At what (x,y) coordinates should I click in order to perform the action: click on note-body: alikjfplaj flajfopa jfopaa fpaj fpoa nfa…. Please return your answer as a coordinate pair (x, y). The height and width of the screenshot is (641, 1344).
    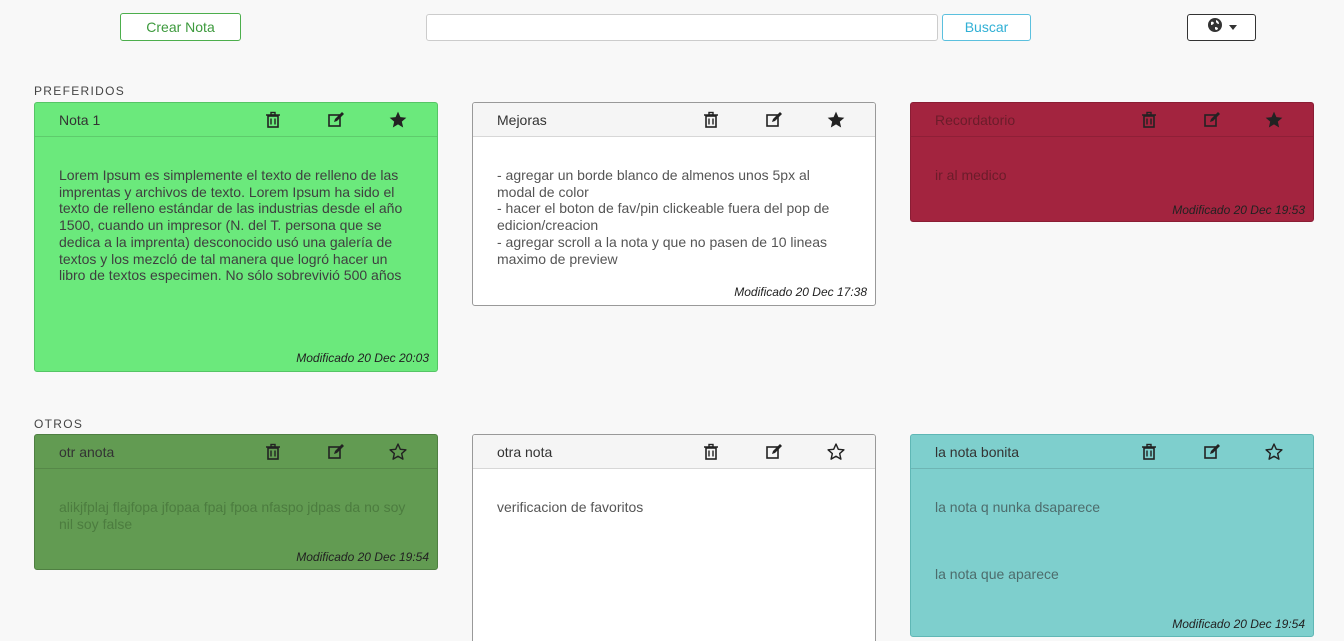
    Looking at the image, I should click on (236, 500).